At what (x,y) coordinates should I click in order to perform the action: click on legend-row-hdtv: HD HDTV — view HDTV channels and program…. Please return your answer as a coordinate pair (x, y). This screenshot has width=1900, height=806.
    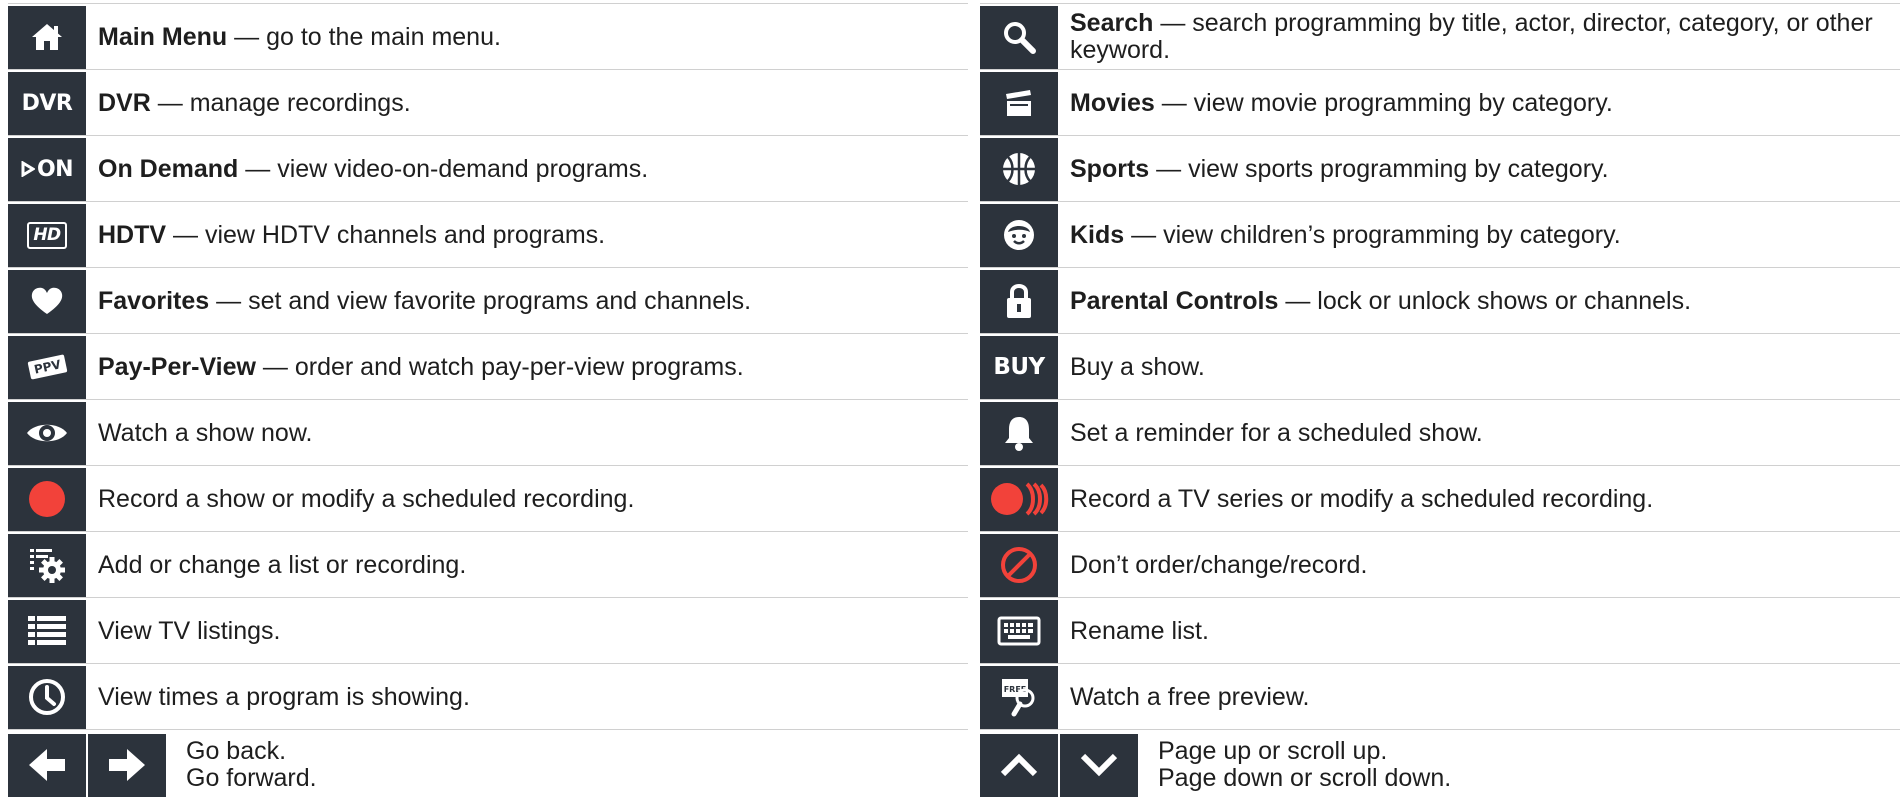
    Looking at the image, I should click on (488, 234).